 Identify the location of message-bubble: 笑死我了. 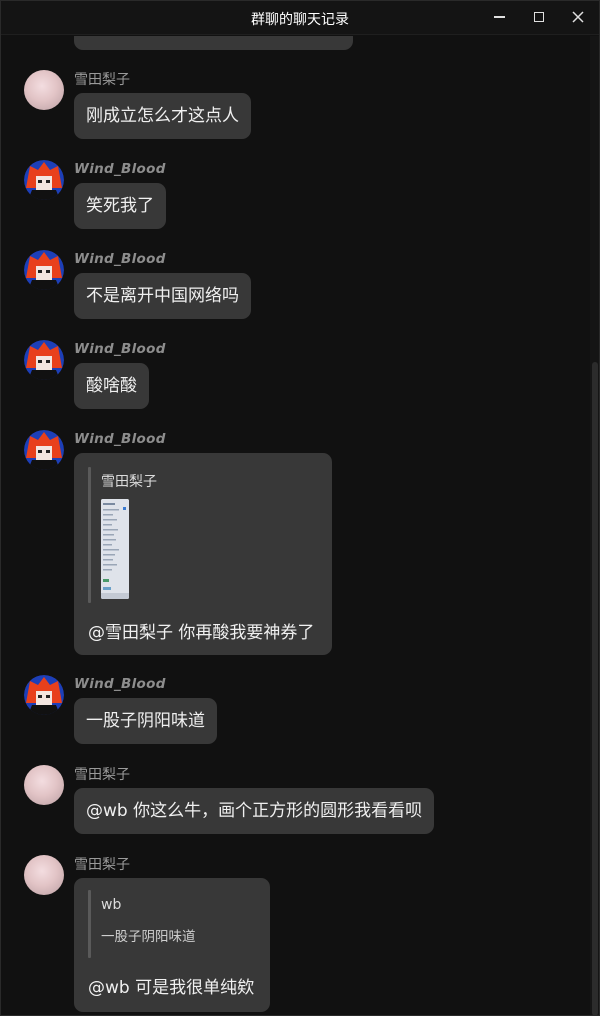
(120, 206).